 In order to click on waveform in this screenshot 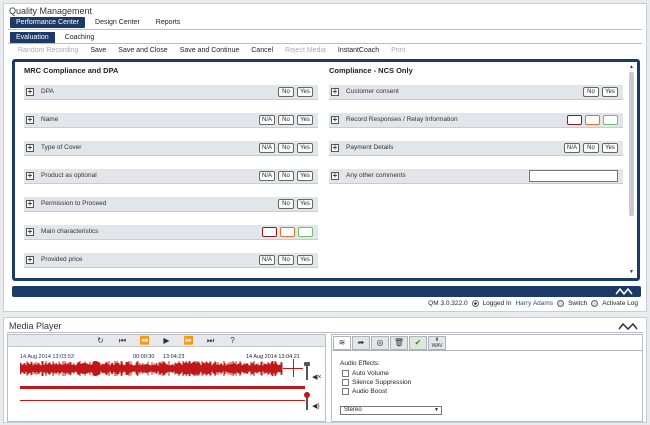, I will do `click(161, 368)`.